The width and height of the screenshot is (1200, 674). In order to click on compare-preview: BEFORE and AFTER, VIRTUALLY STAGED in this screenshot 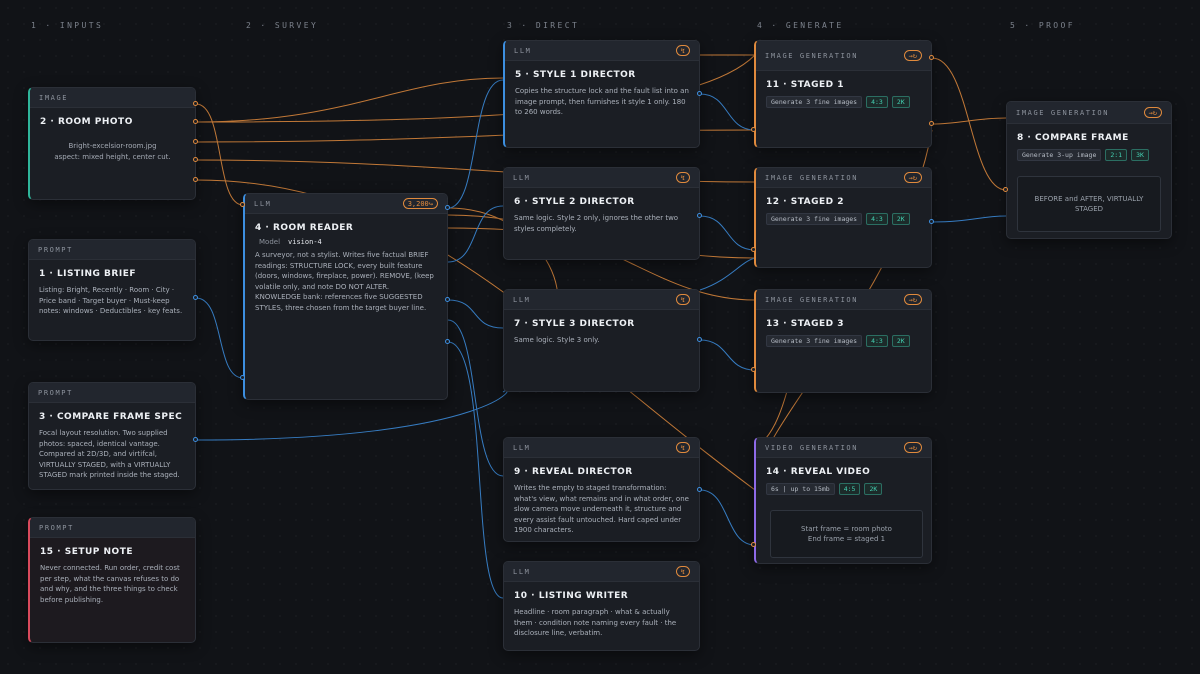, I will do `click(1089, 204)`.